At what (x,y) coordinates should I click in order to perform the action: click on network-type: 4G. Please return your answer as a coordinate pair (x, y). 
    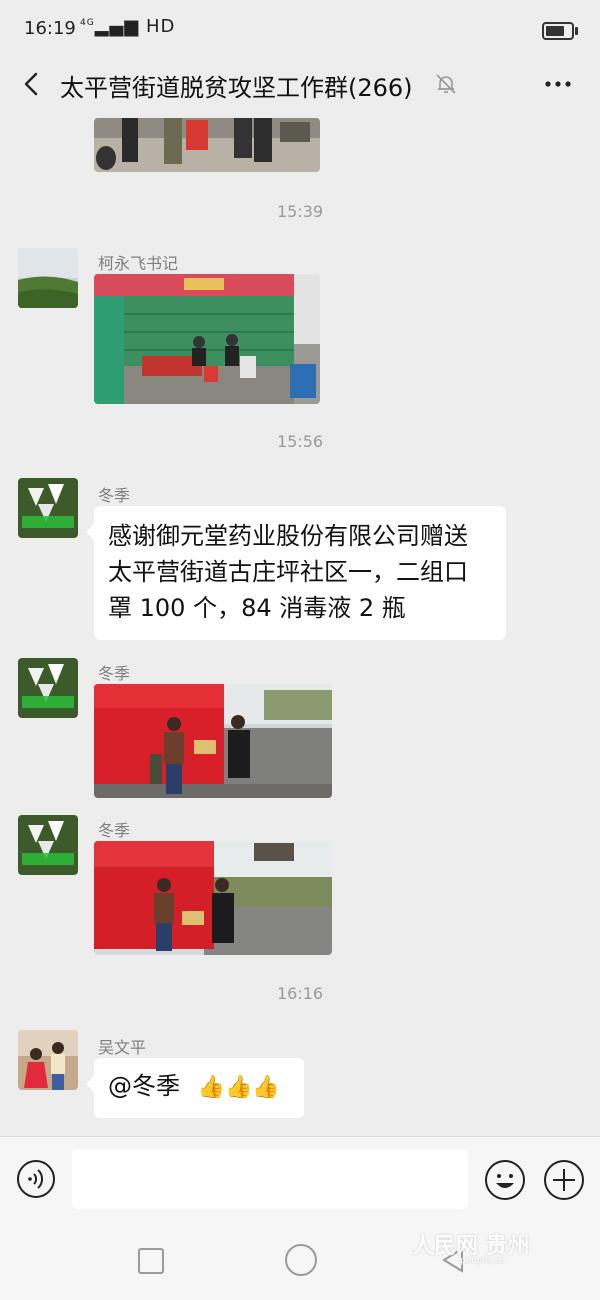
    Looking at the image, I should click on (87, 23).